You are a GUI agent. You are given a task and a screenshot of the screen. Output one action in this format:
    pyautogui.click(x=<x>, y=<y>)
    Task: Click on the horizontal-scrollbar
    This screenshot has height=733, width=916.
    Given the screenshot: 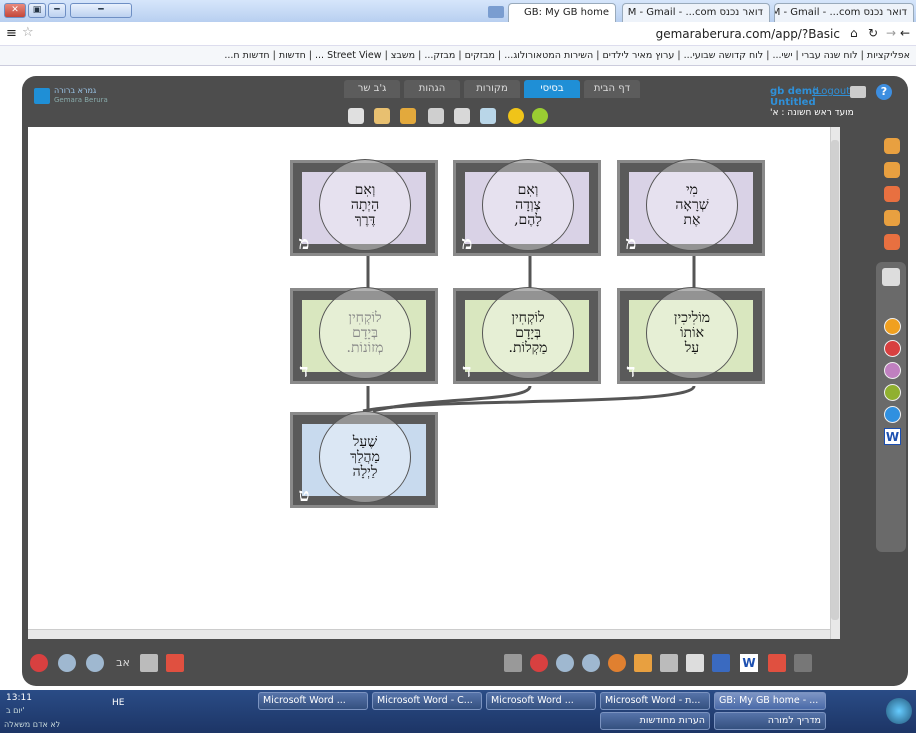 What is the action you would take?
    pyautogui.click(x=429, y=634)
    